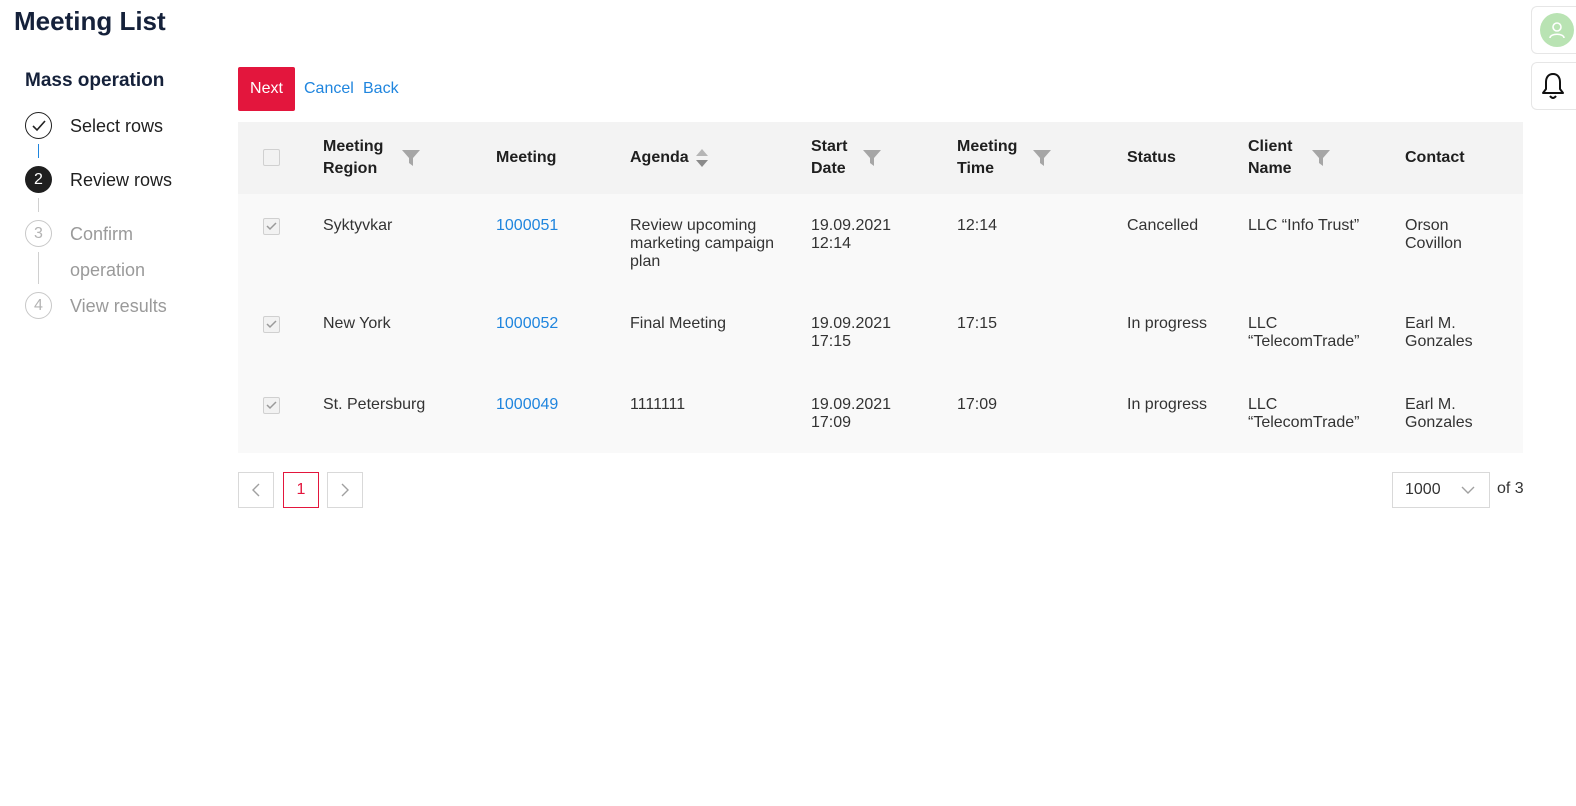  I want to click on column-header-meeting-time: Meeting Time, so click(987, 157).